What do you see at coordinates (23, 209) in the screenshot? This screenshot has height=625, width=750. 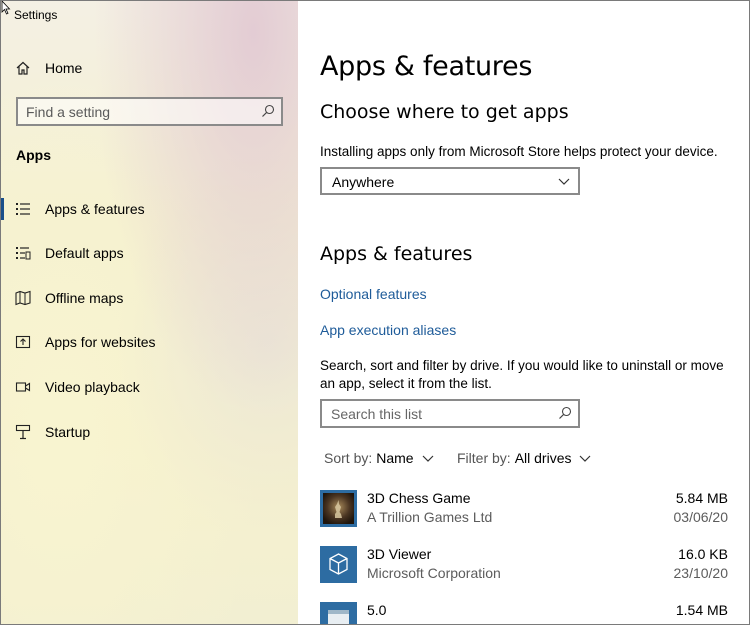 I see `apps-features-icon` at bounding box center [23, 209].